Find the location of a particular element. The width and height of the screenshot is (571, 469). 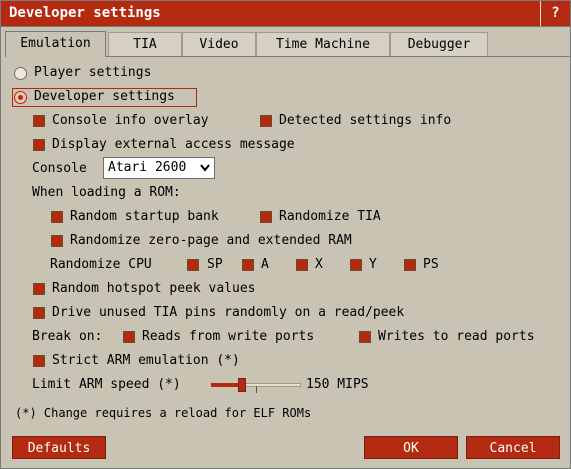

random-startup-bank-checkbox is located at coordinates (57, 217).